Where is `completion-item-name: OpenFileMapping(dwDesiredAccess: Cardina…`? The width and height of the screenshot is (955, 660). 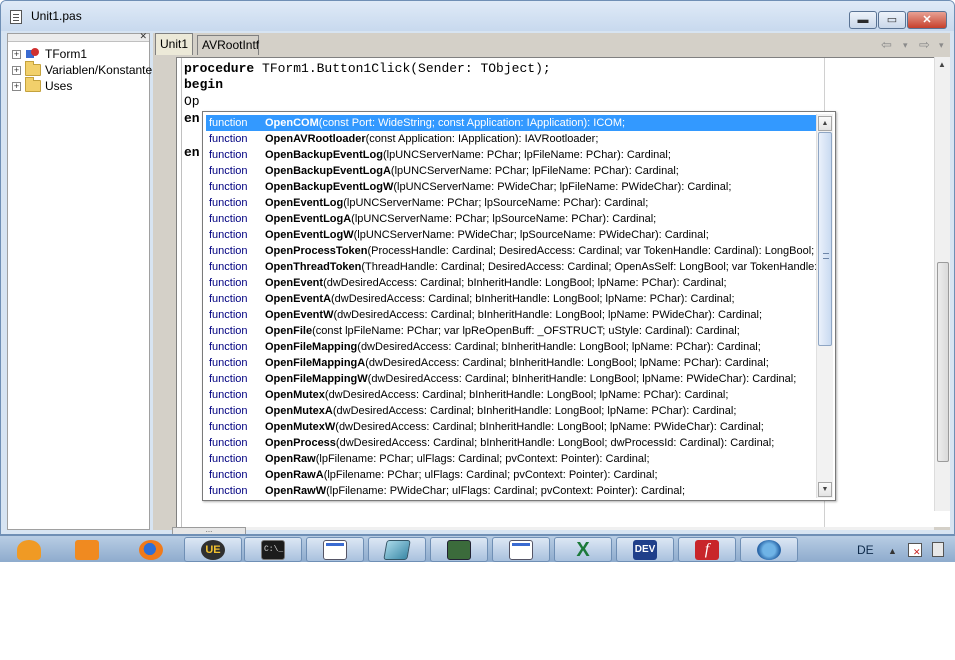
completion-item-name: OpenFileMapping(dwDesiredAccess: Cardina… is located at coordinates (513, 347).